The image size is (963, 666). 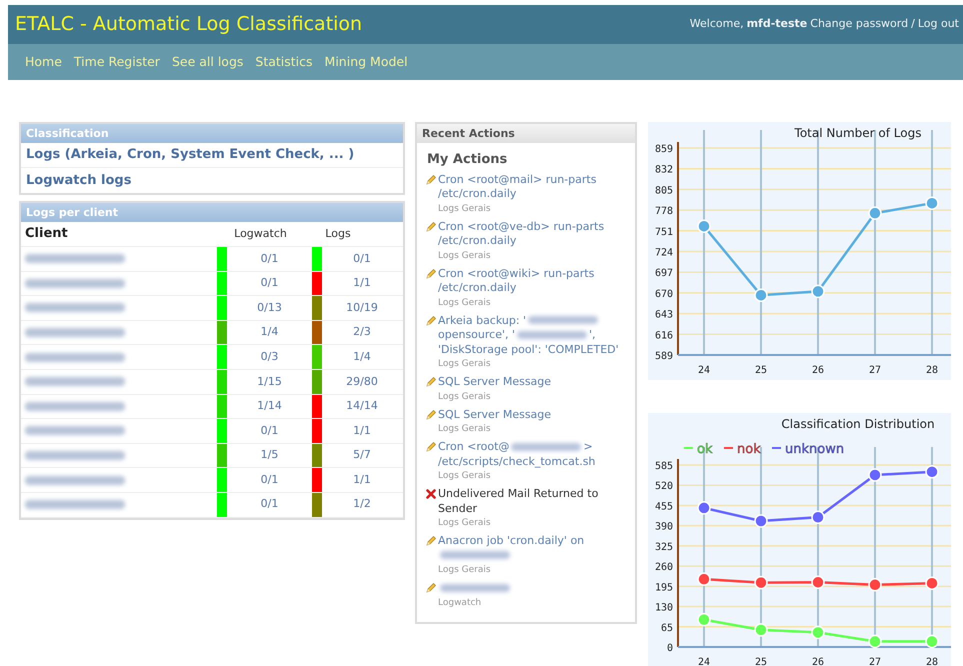 What do you see at coordinates (705, 449) in the screenshot?
I see `legend-label: ok` at bounding box center [705, 449].